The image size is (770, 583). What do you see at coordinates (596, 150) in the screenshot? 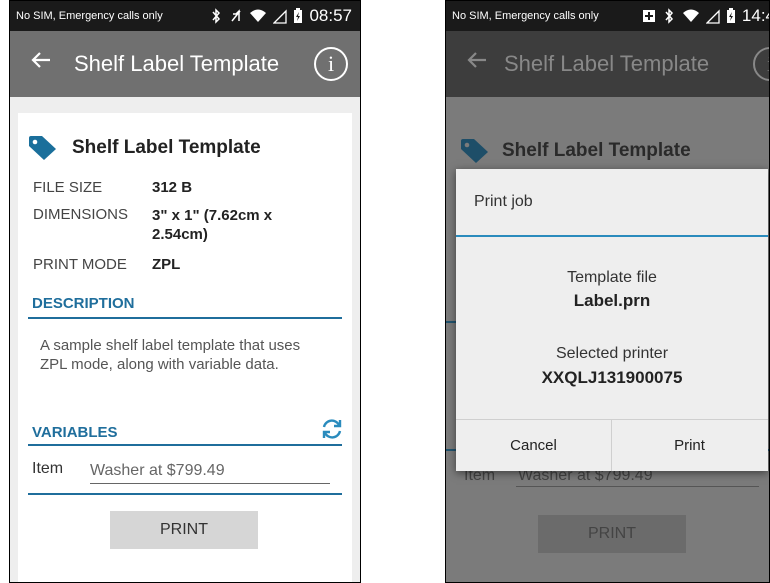
I see `template-name-dimmed: Shelf Label Template` at bounding box center [596, 150].